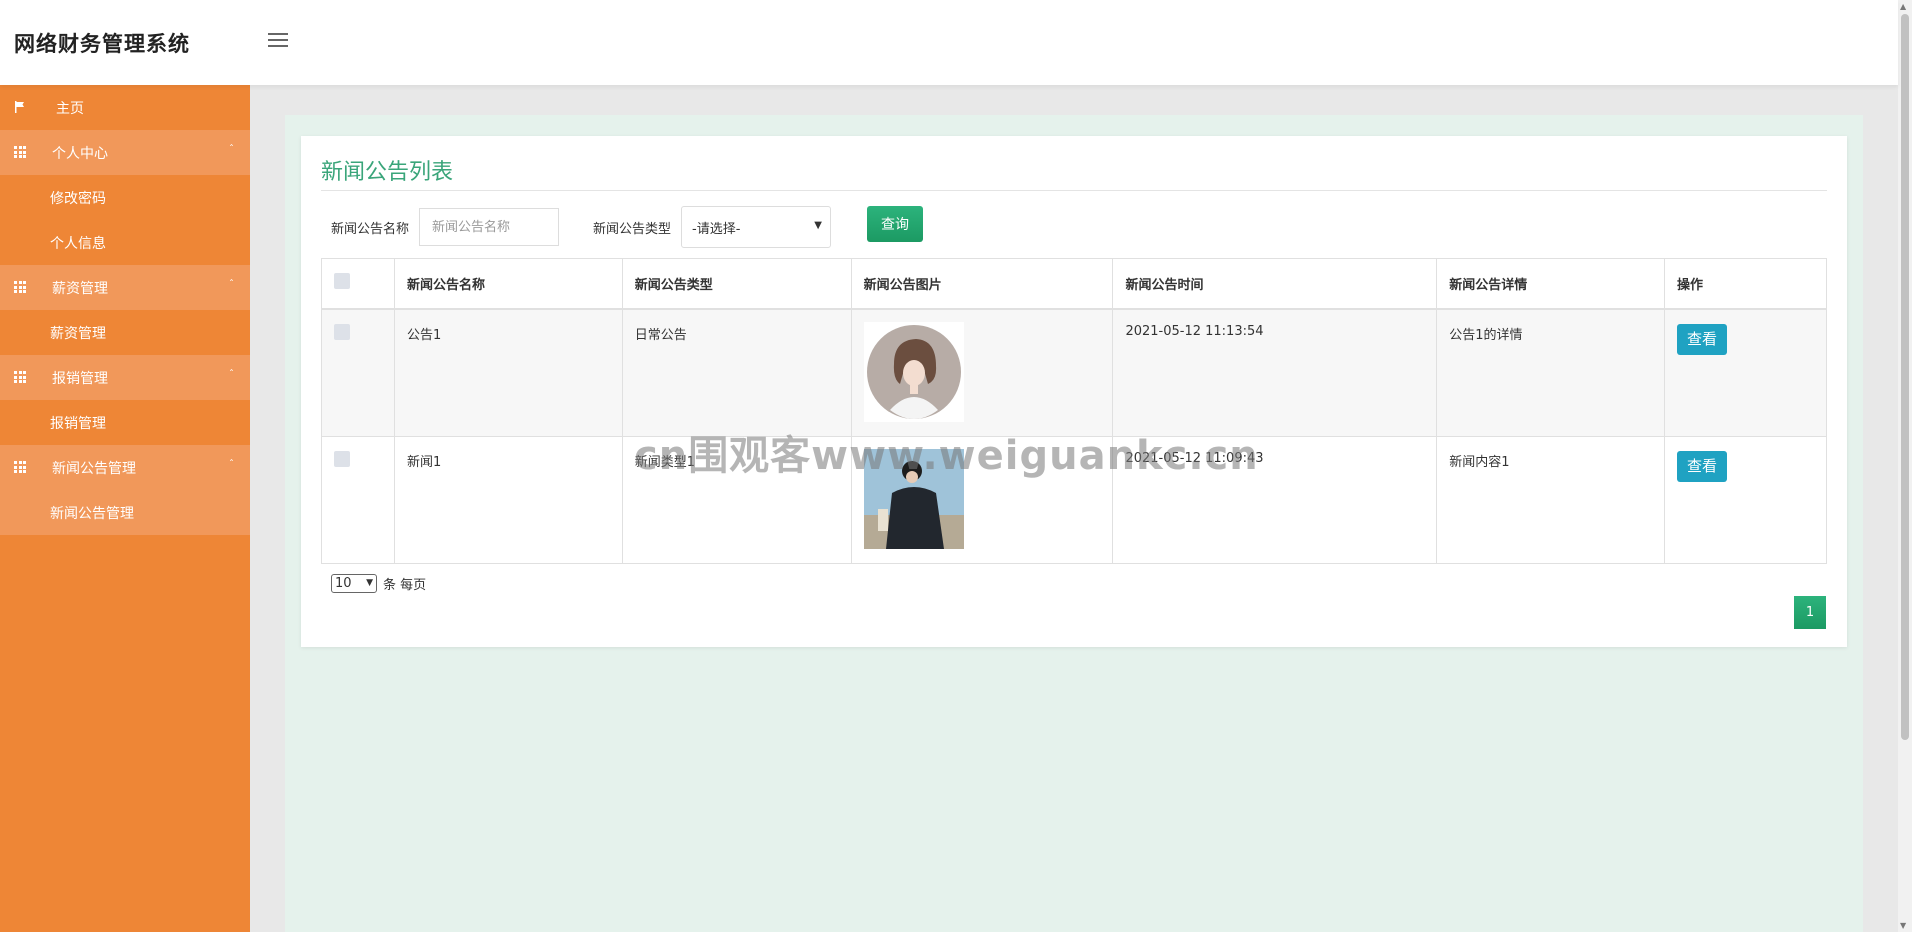  I want to click on table-header-row: 新闻公告名称 新闻公告类型 新闻公告图片 新闻公告时间 新闻公告详情 操作, so click(1074, 284).